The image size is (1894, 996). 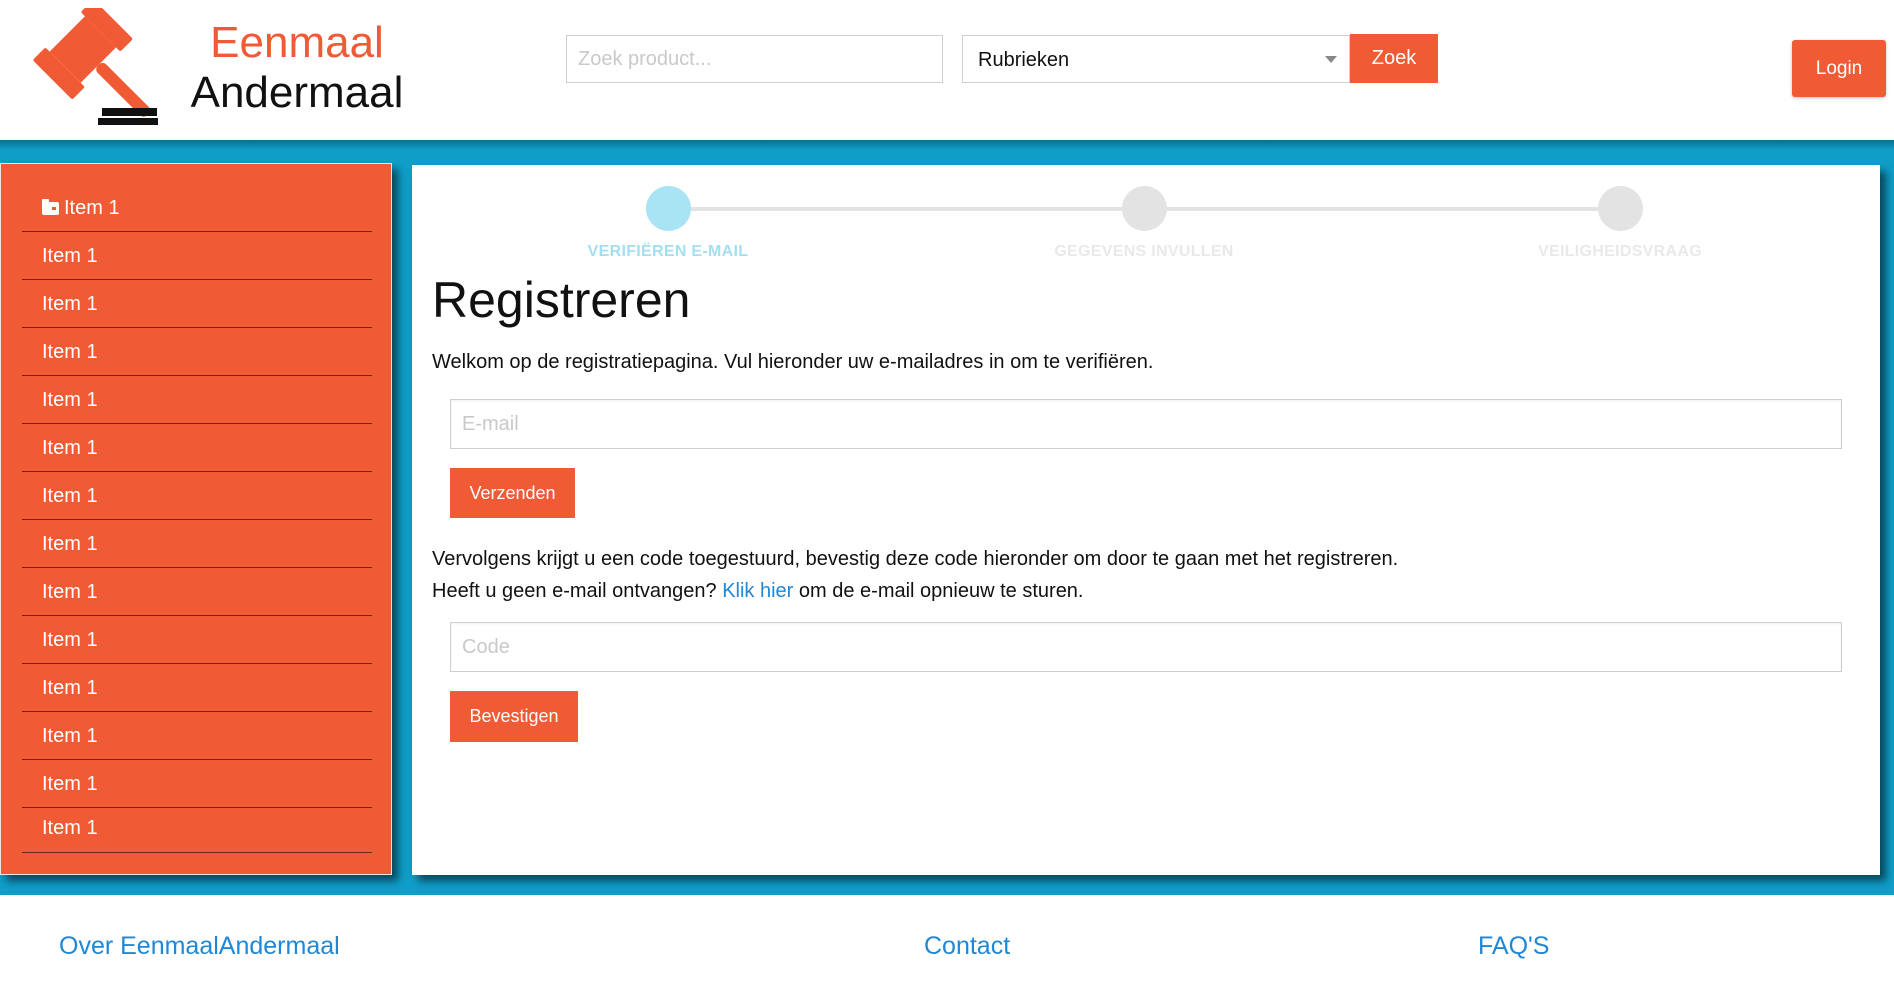 What do you see at coordinates (1156, 59) in the screenshot?
I see `category-select: Rubrieken` at bounding box center [1156, 59].